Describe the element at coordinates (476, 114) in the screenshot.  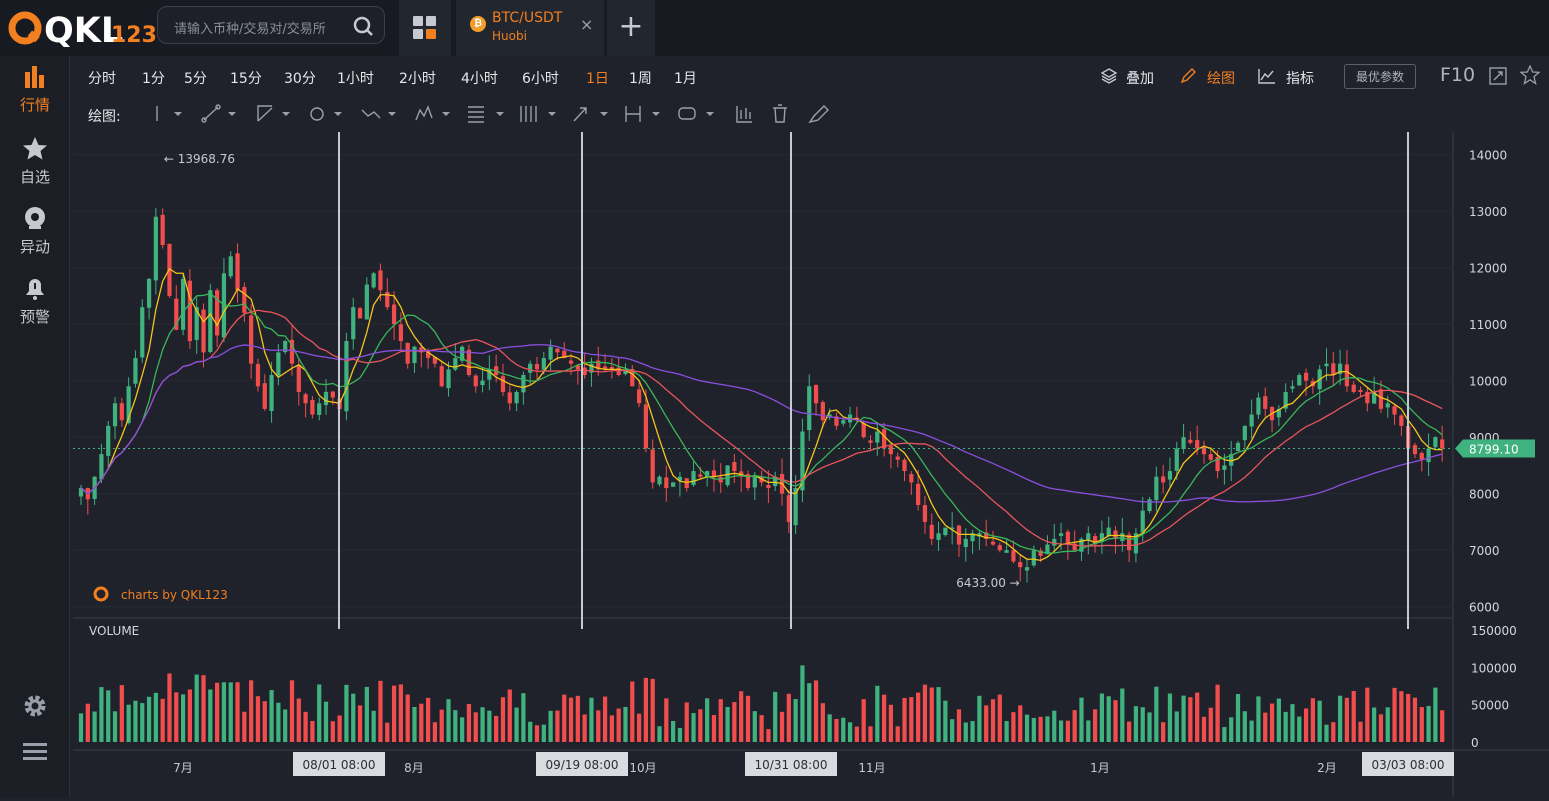
I see `fib-tool-icon` at that location.